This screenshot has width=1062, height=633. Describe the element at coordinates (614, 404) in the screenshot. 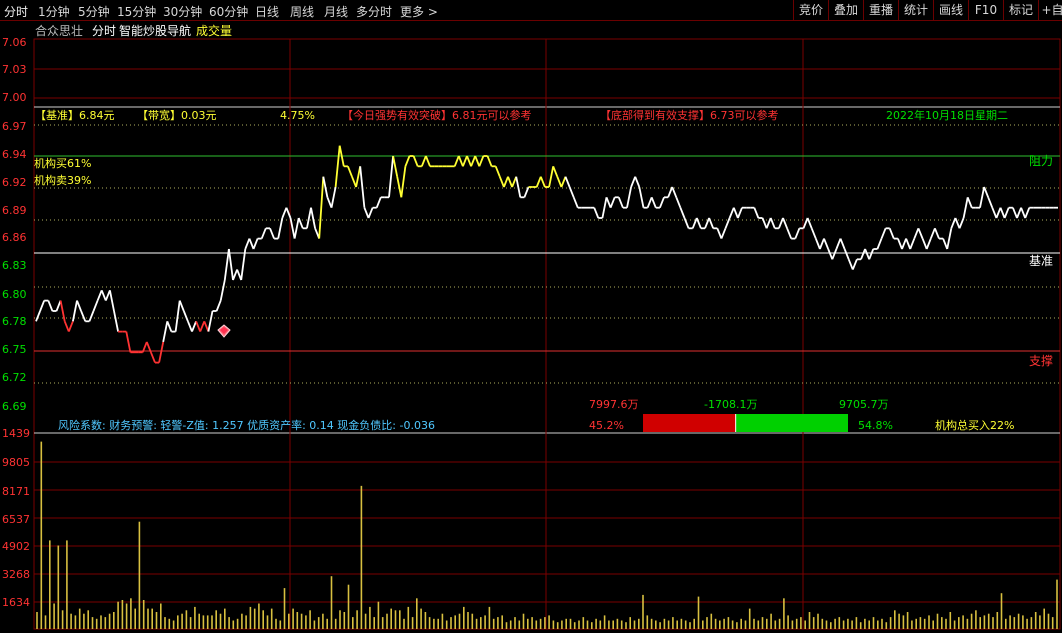

I see `buy-amount: 7997.6万` at that location.